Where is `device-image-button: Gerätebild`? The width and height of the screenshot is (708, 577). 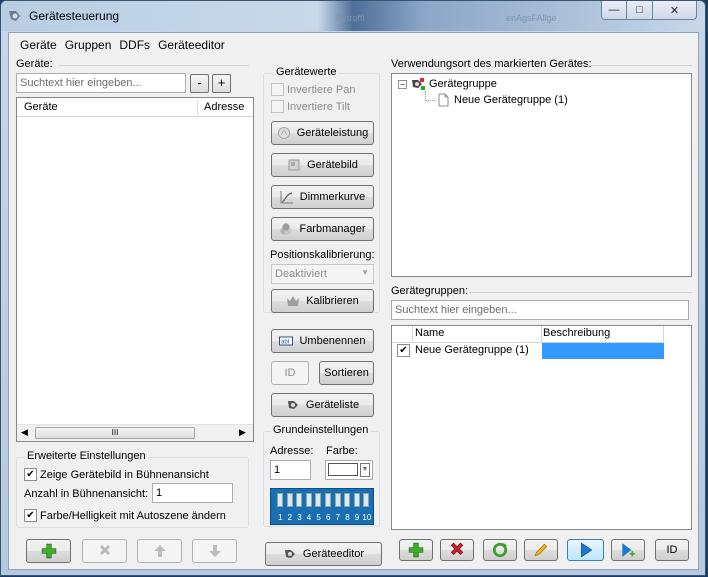
device-image-button: Gerätebild is located at coordinates (322, 165).